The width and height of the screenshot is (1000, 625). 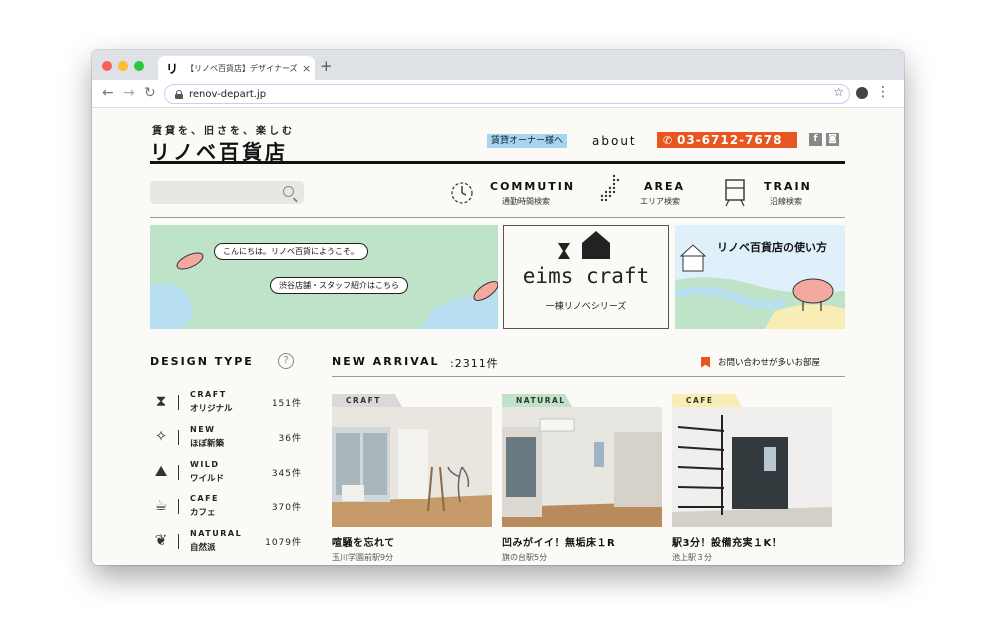 What do you see at coordinates (208, 394) in the screenshot?
I see `design-type-en: CRAFT` at bounding box center [208, 394].